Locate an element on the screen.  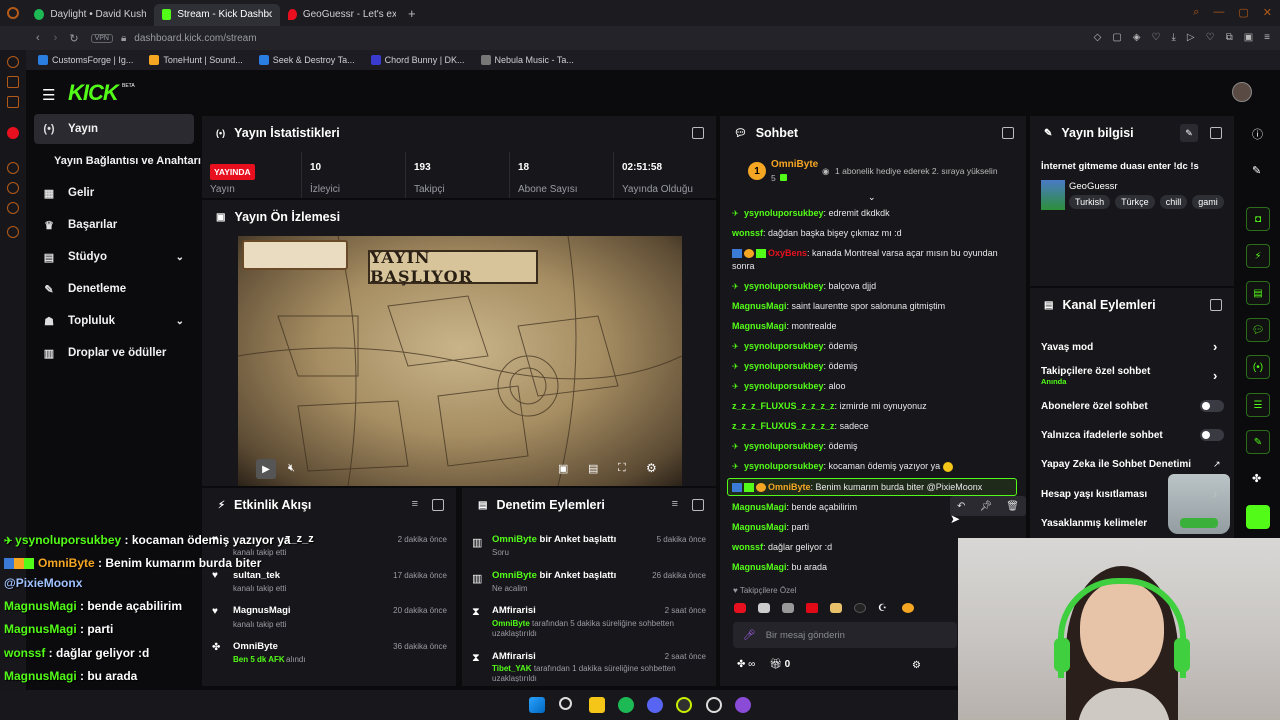
nav-studyo: ▤ Stüdyo ⌄ is located at coordinates (114, 257).